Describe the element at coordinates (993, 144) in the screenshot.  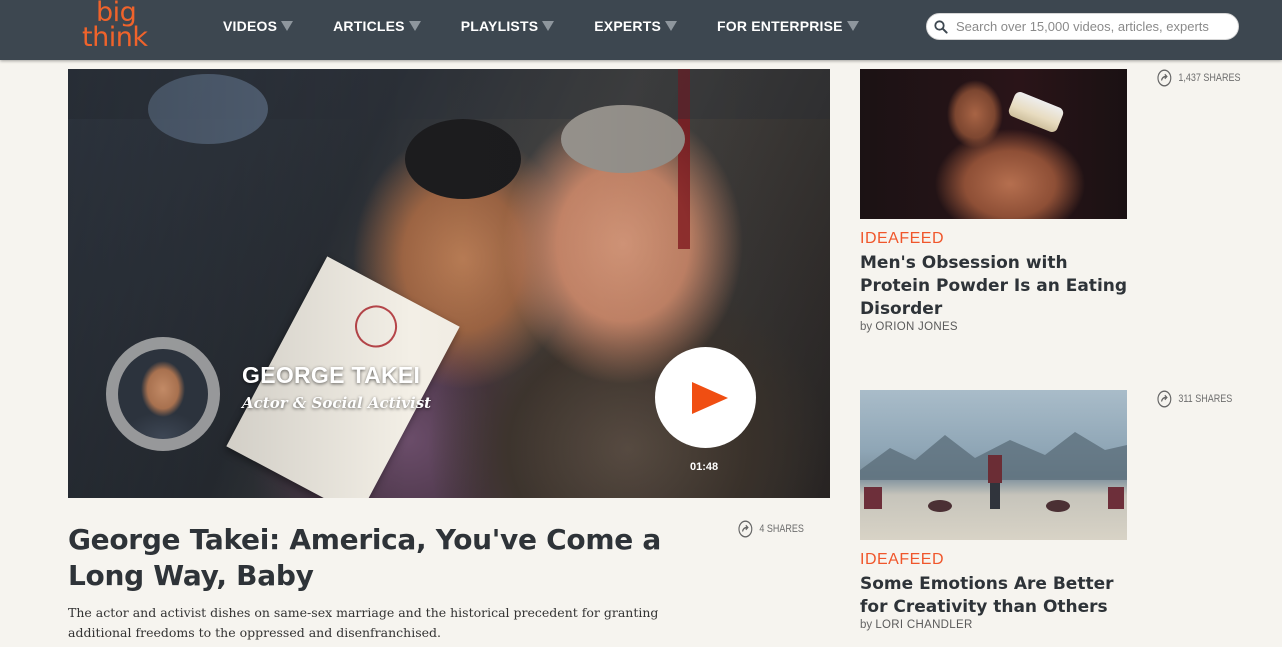
I see `card-image-protein` at that location.